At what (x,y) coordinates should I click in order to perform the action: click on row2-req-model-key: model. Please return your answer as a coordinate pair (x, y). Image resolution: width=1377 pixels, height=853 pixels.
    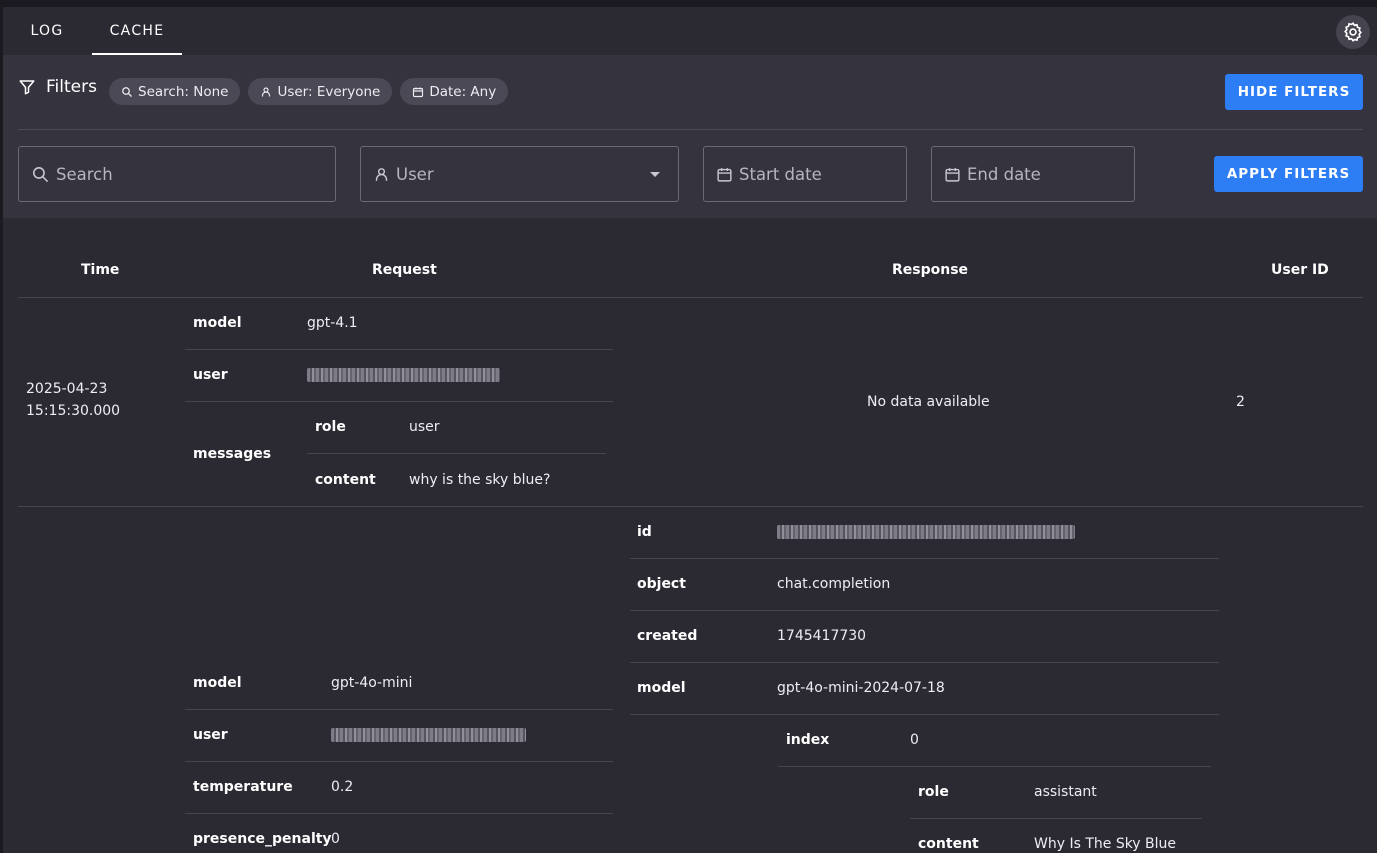
    Looking at the image, I should click on (217, 683).